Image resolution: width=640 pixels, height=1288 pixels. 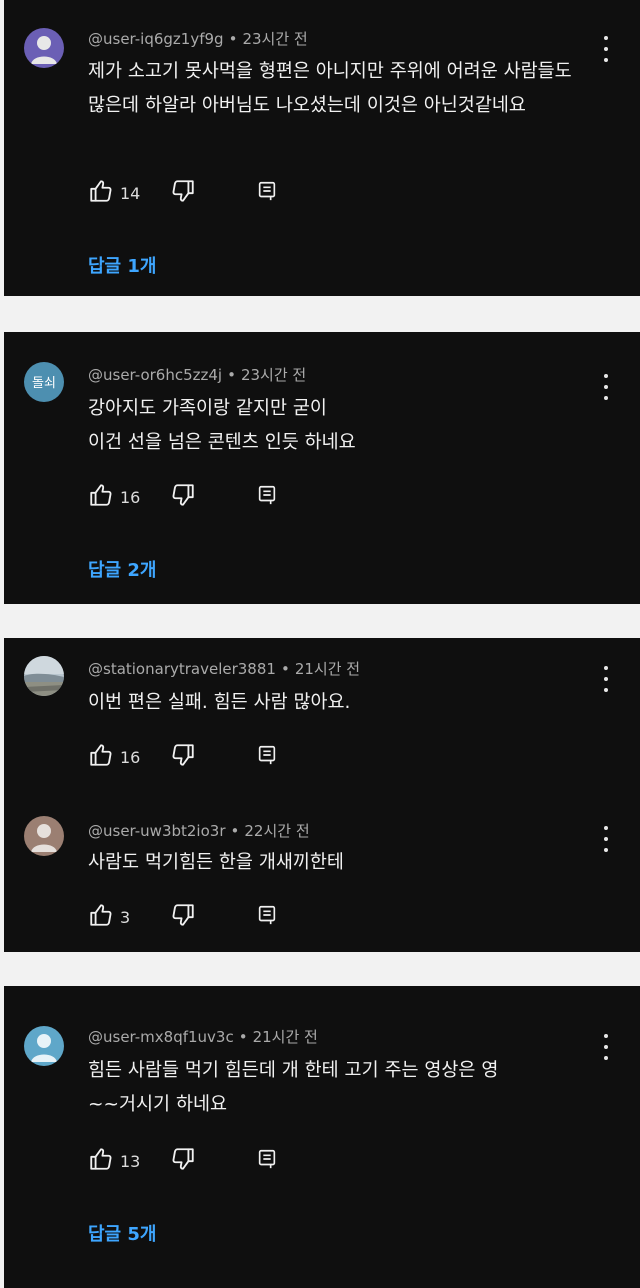 I want to click on comment-text: 사람도 먹기힘든 한을 개새끼한테, so click(x=216, y=862).